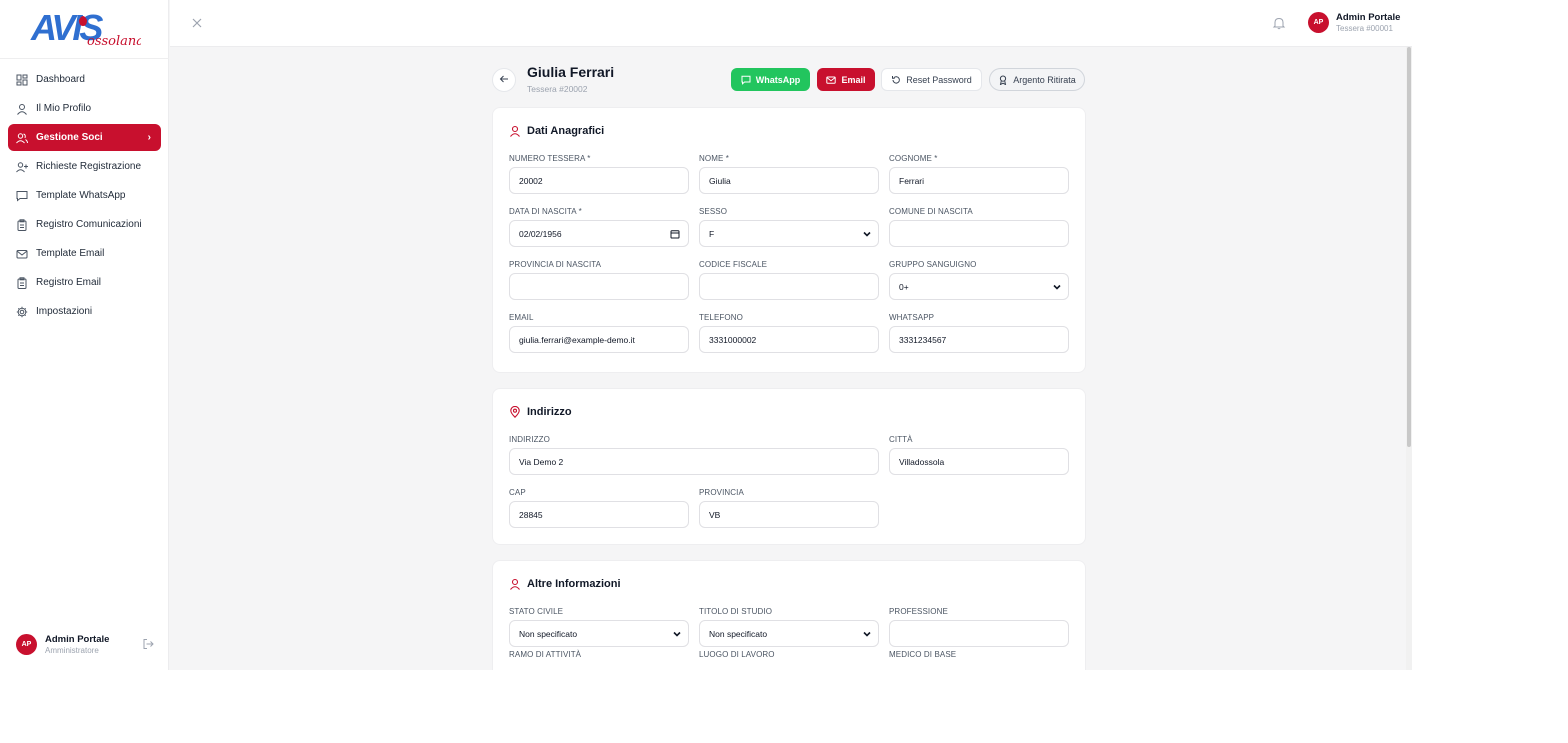 This screenshot has width=1568, height=743. What do you see at coordinates (26, 644) in the screenshot?
I see `avatar: AP` at bounding box center [26, 644].